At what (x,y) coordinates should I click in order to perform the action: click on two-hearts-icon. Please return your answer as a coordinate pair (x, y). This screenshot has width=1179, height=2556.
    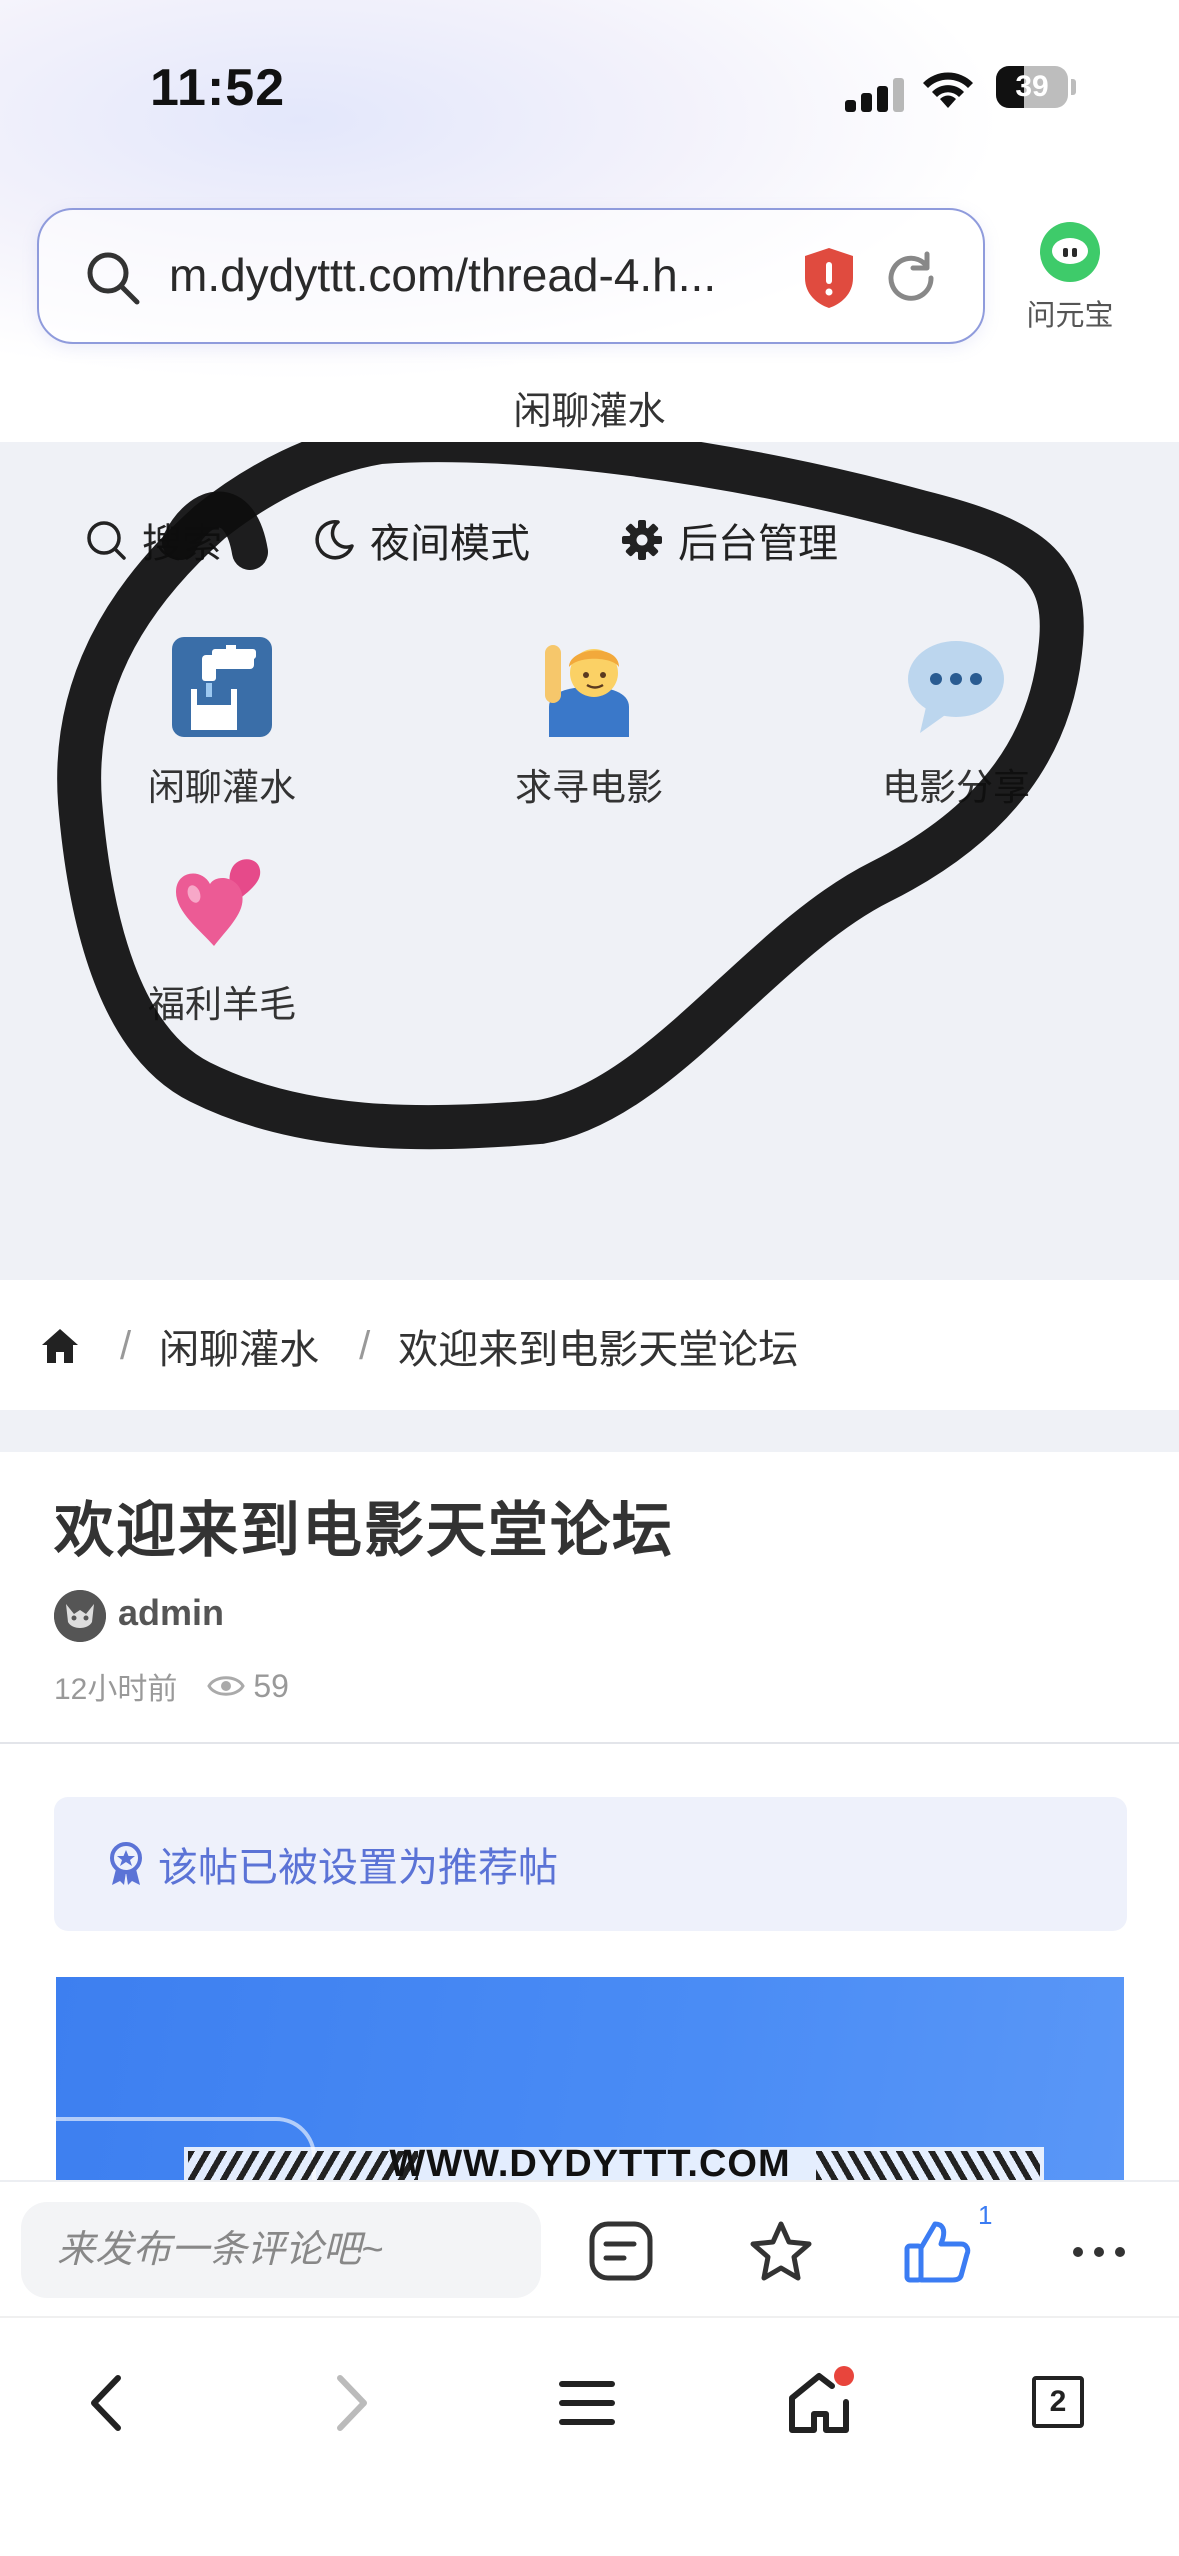
    Looking at the image, I should click on (218, 902).